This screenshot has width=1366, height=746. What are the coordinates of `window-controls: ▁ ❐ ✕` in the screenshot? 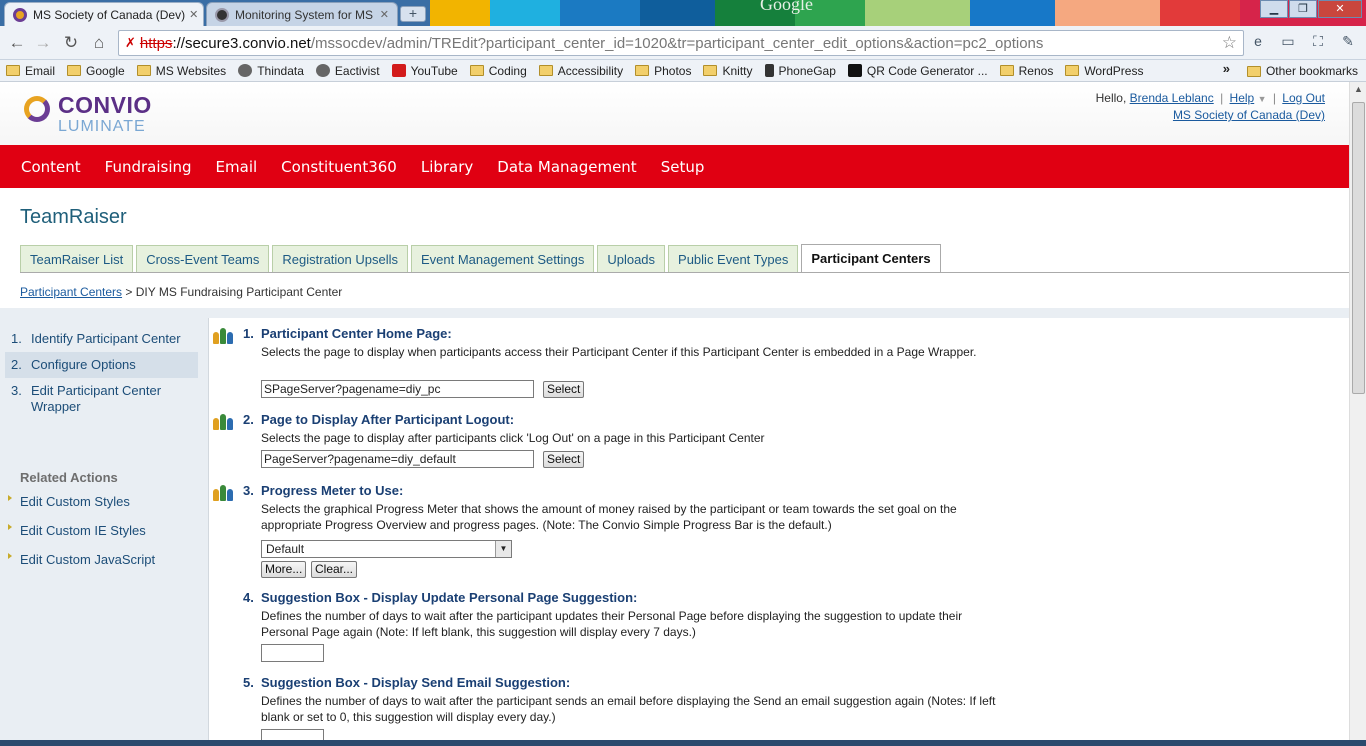 It's located at (1310, 9).